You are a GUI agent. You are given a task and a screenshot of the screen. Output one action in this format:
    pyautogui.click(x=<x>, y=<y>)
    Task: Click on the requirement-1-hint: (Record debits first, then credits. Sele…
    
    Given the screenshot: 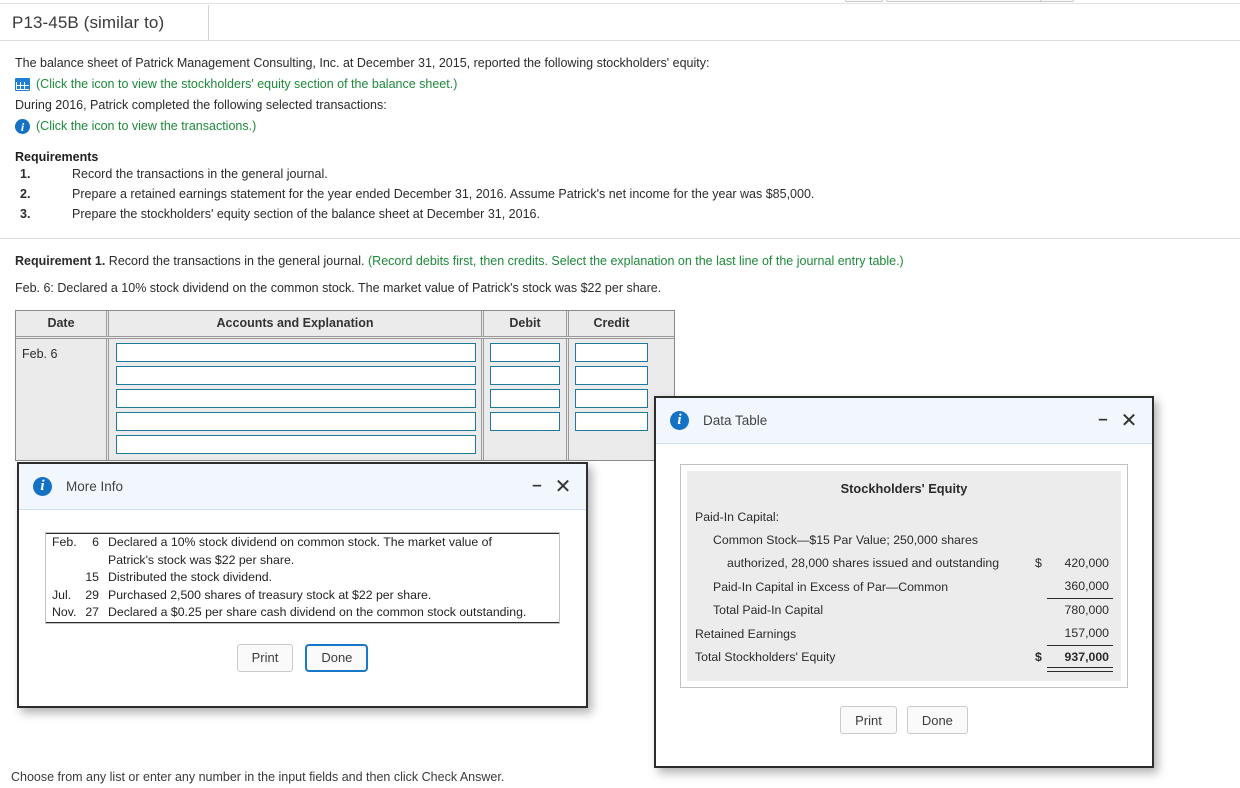 What is the action you would take?
    pyautogui.click(x=636, y=261)
    